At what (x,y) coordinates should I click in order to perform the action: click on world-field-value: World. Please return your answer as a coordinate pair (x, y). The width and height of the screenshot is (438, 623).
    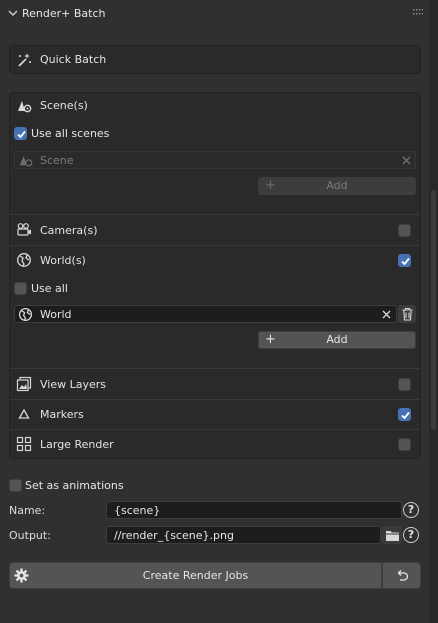
    Looking at the image, I should click on (56, 314).